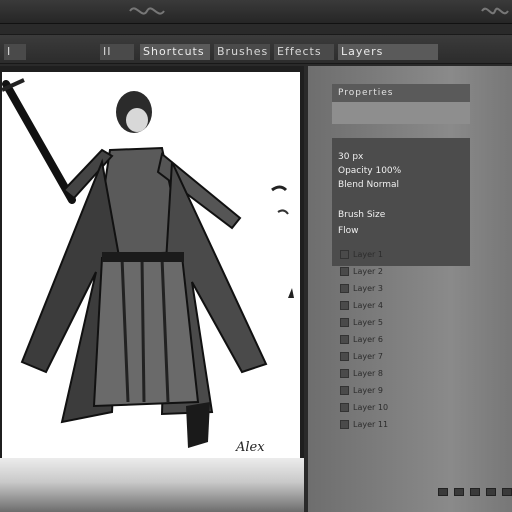 This screenshot has height=512, width=512. I want to click on toolbar-item: Layers, so click(388, 52).